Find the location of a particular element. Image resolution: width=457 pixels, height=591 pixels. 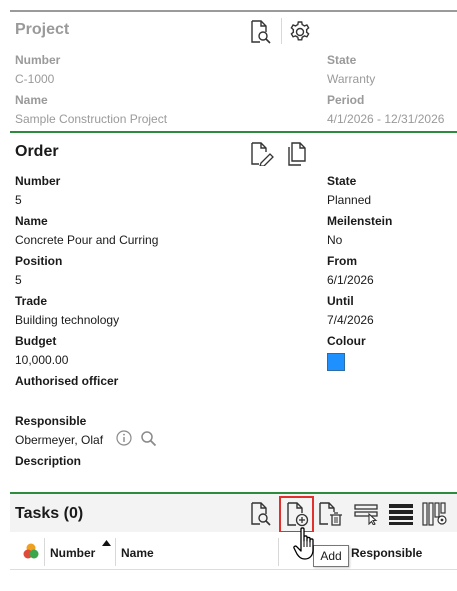

project-name-value: Sample Construction Project is located at coordinates (91, 119).